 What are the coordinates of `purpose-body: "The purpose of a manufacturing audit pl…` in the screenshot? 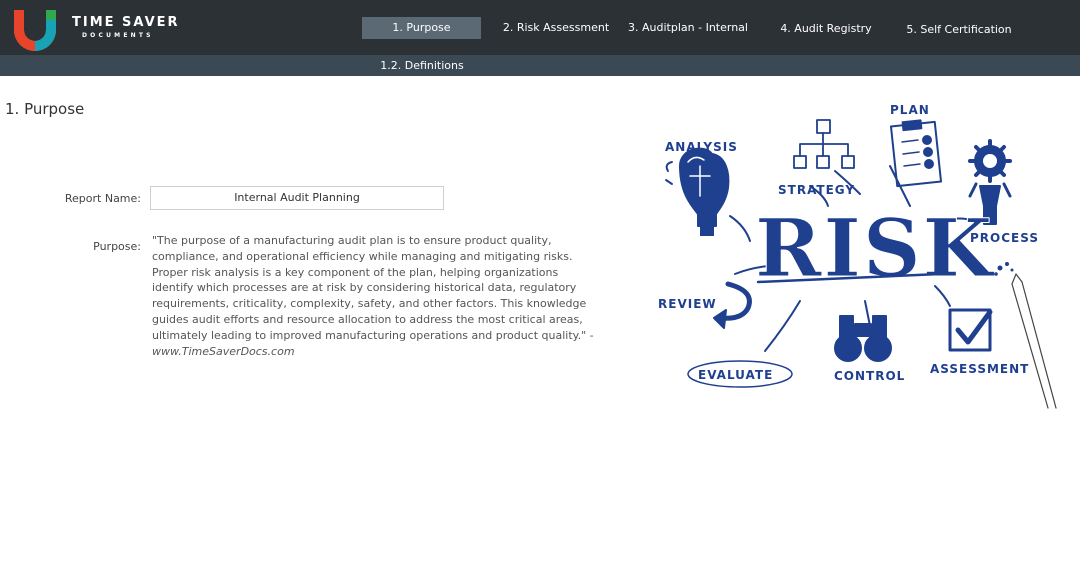 It's located at (373, 288).